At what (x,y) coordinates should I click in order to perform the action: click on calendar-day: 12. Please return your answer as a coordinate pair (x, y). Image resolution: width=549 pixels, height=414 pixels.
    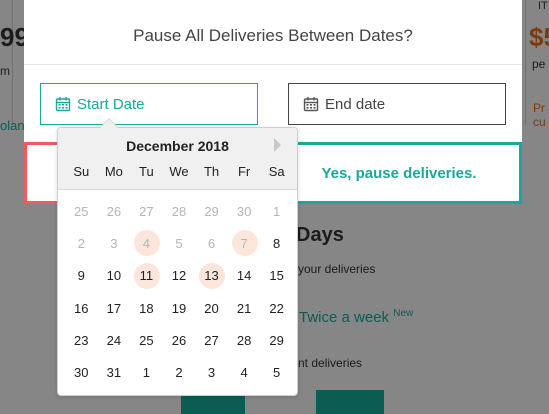
    Looking at the image, I should click on (179, 276).